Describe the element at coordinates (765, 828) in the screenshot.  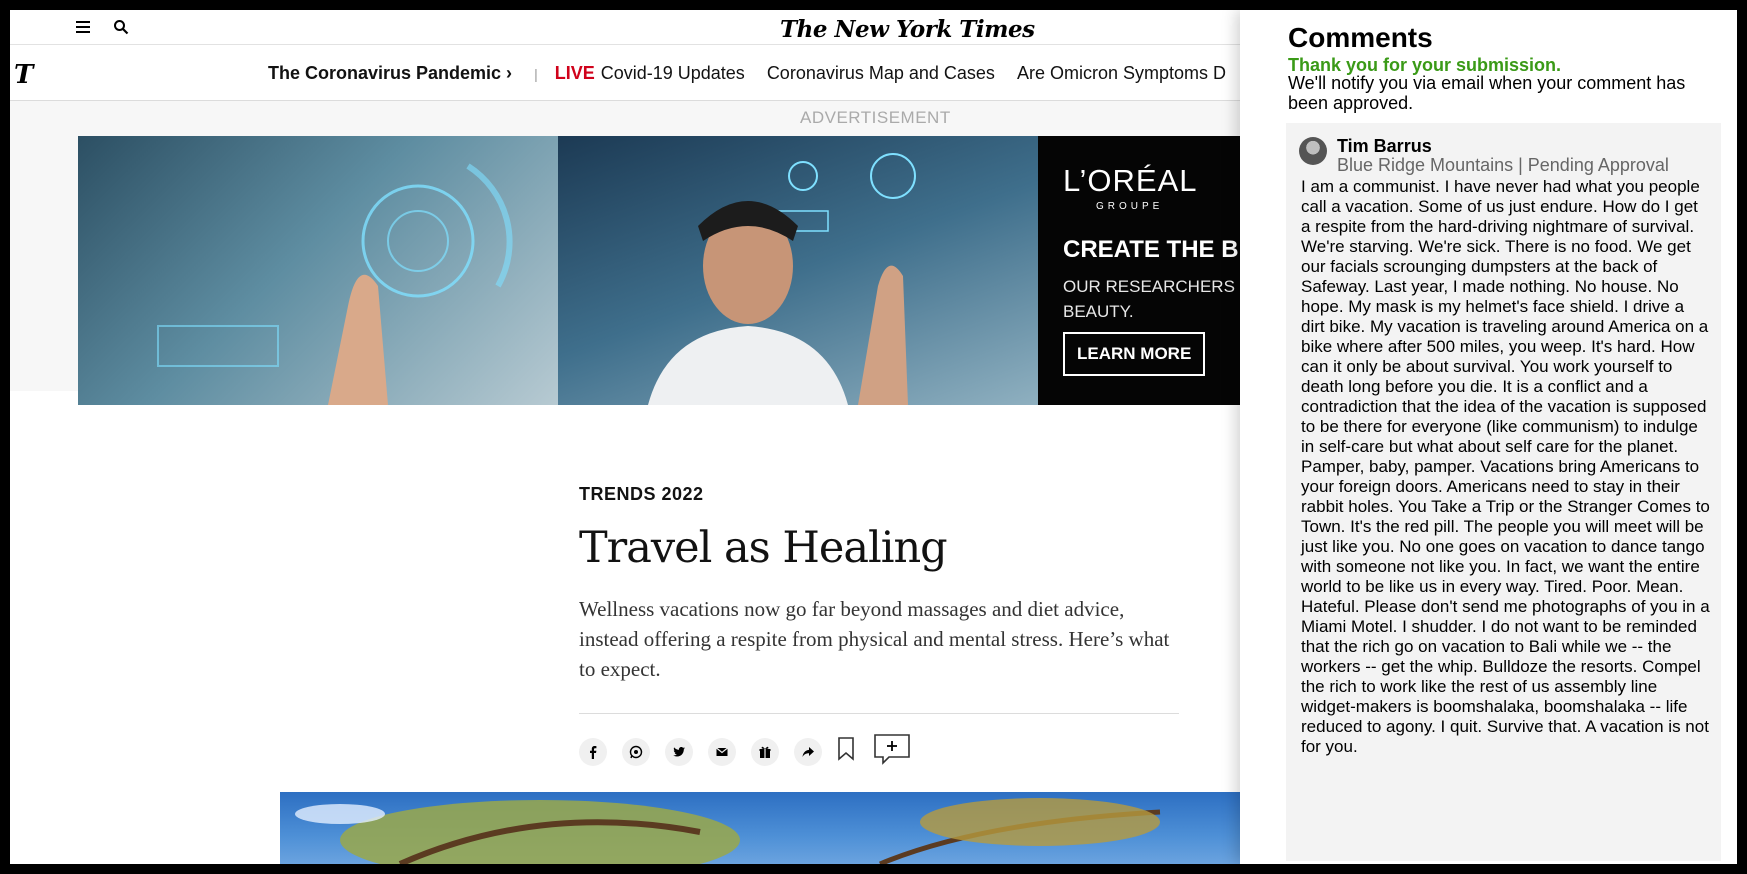
I see `article-hero-image` at that location.